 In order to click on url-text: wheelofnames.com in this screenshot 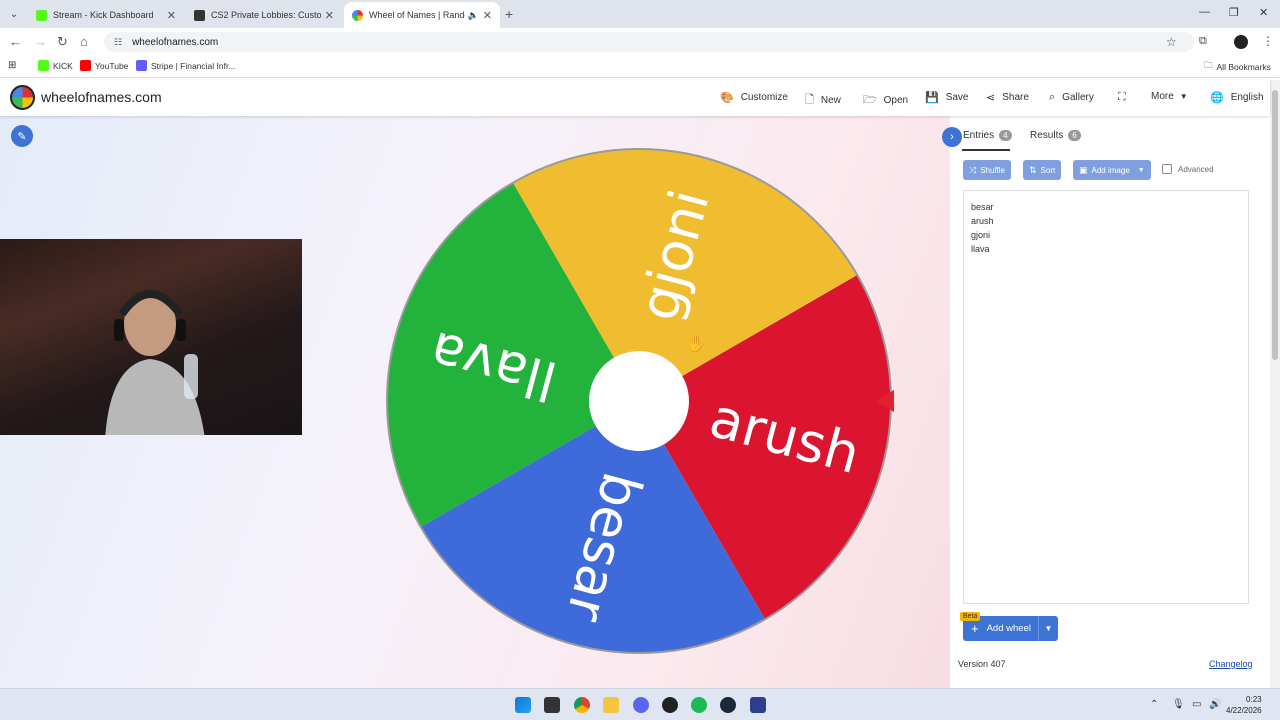, I will do `click(175, 42)`.